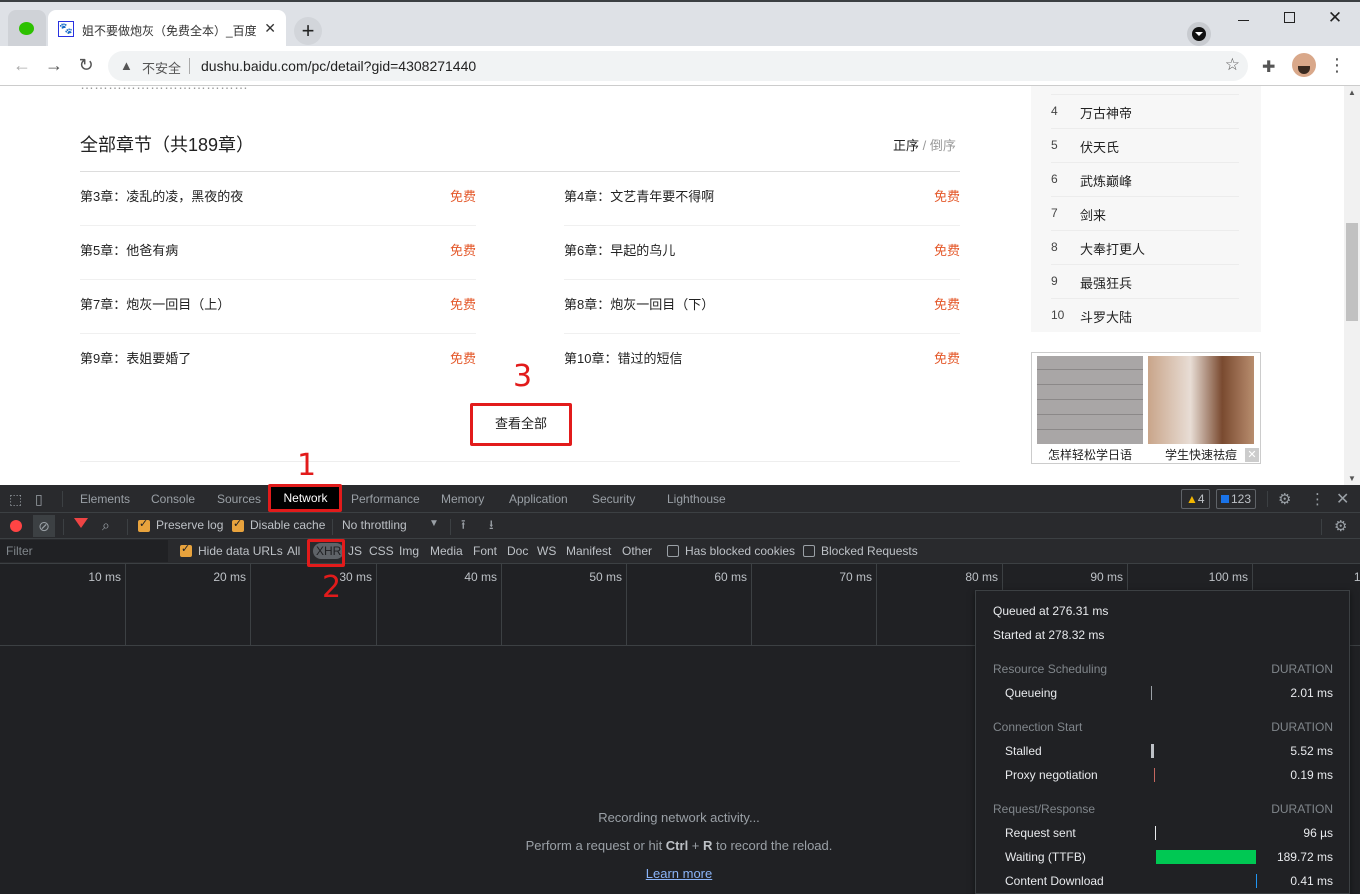 This screenshot has width=1360, height=894. Describe the element at coordinates (105, 499) in the screenshot. I see `devtools-tab-elements: Elements` at that location.